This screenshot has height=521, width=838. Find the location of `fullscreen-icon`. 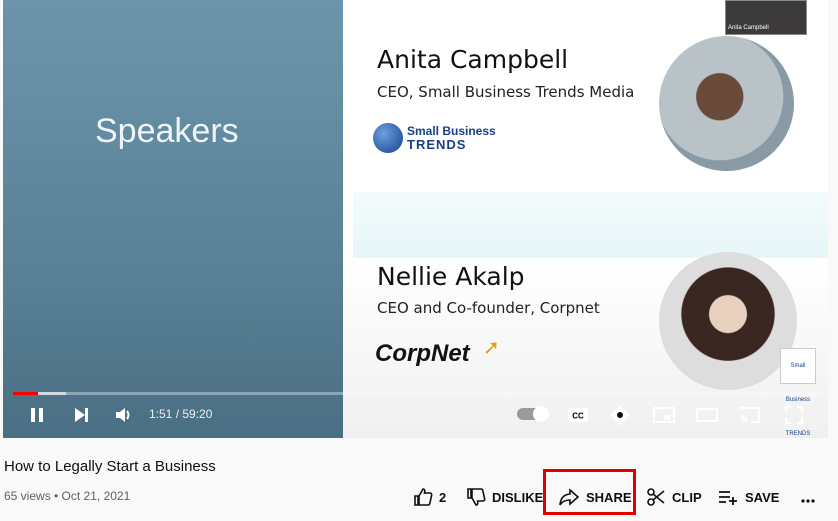

fullscreen-icon is located at coordinates (794, 415).